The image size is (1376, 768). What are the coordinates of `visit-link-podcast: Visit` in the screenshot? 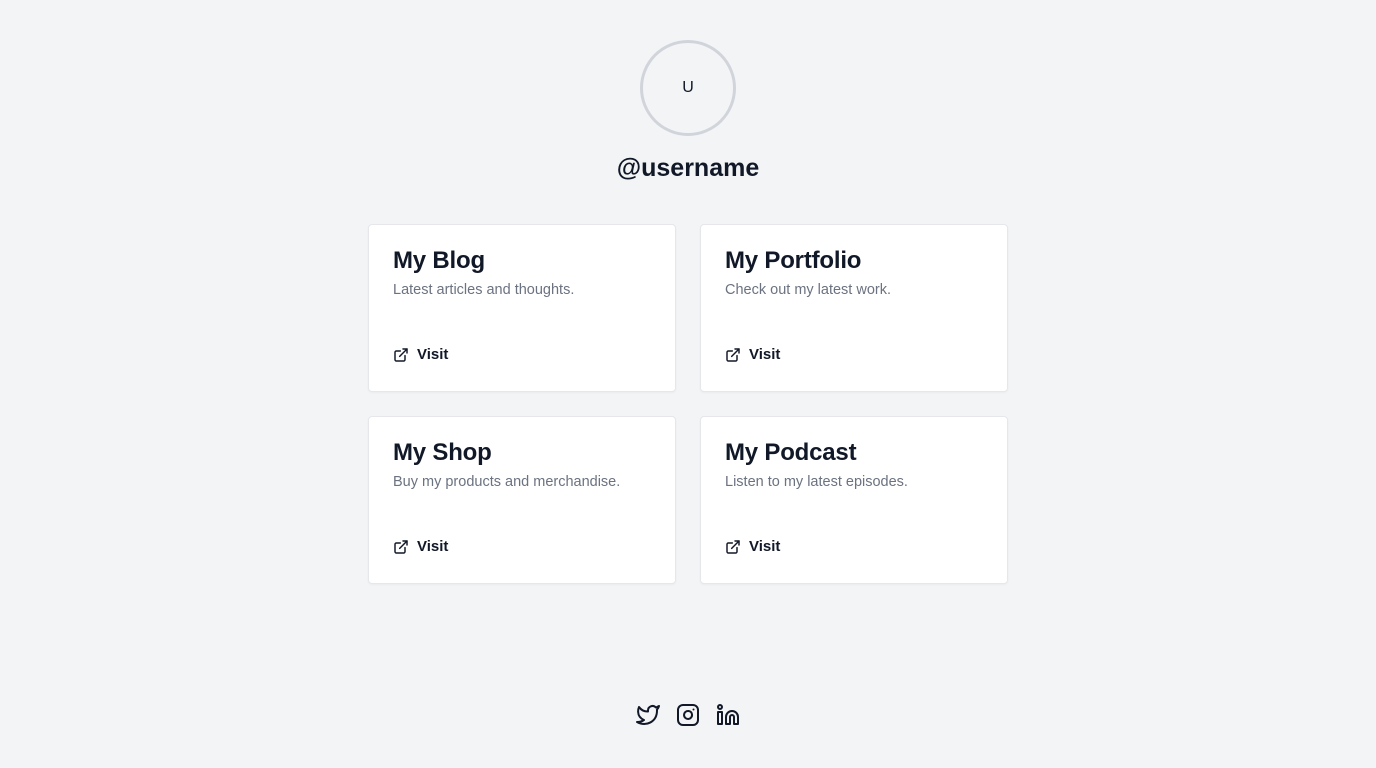 It's located at (752, 546).